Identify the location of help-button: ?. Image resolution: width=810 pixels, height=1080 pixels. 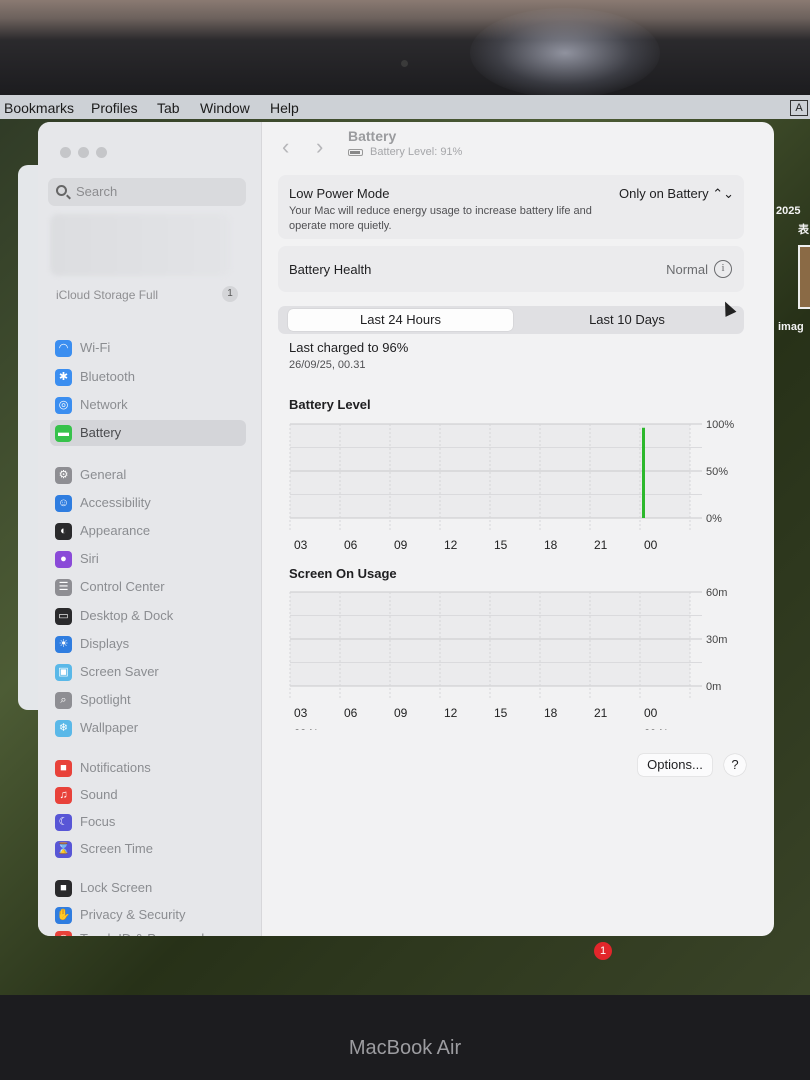
(735, 765).